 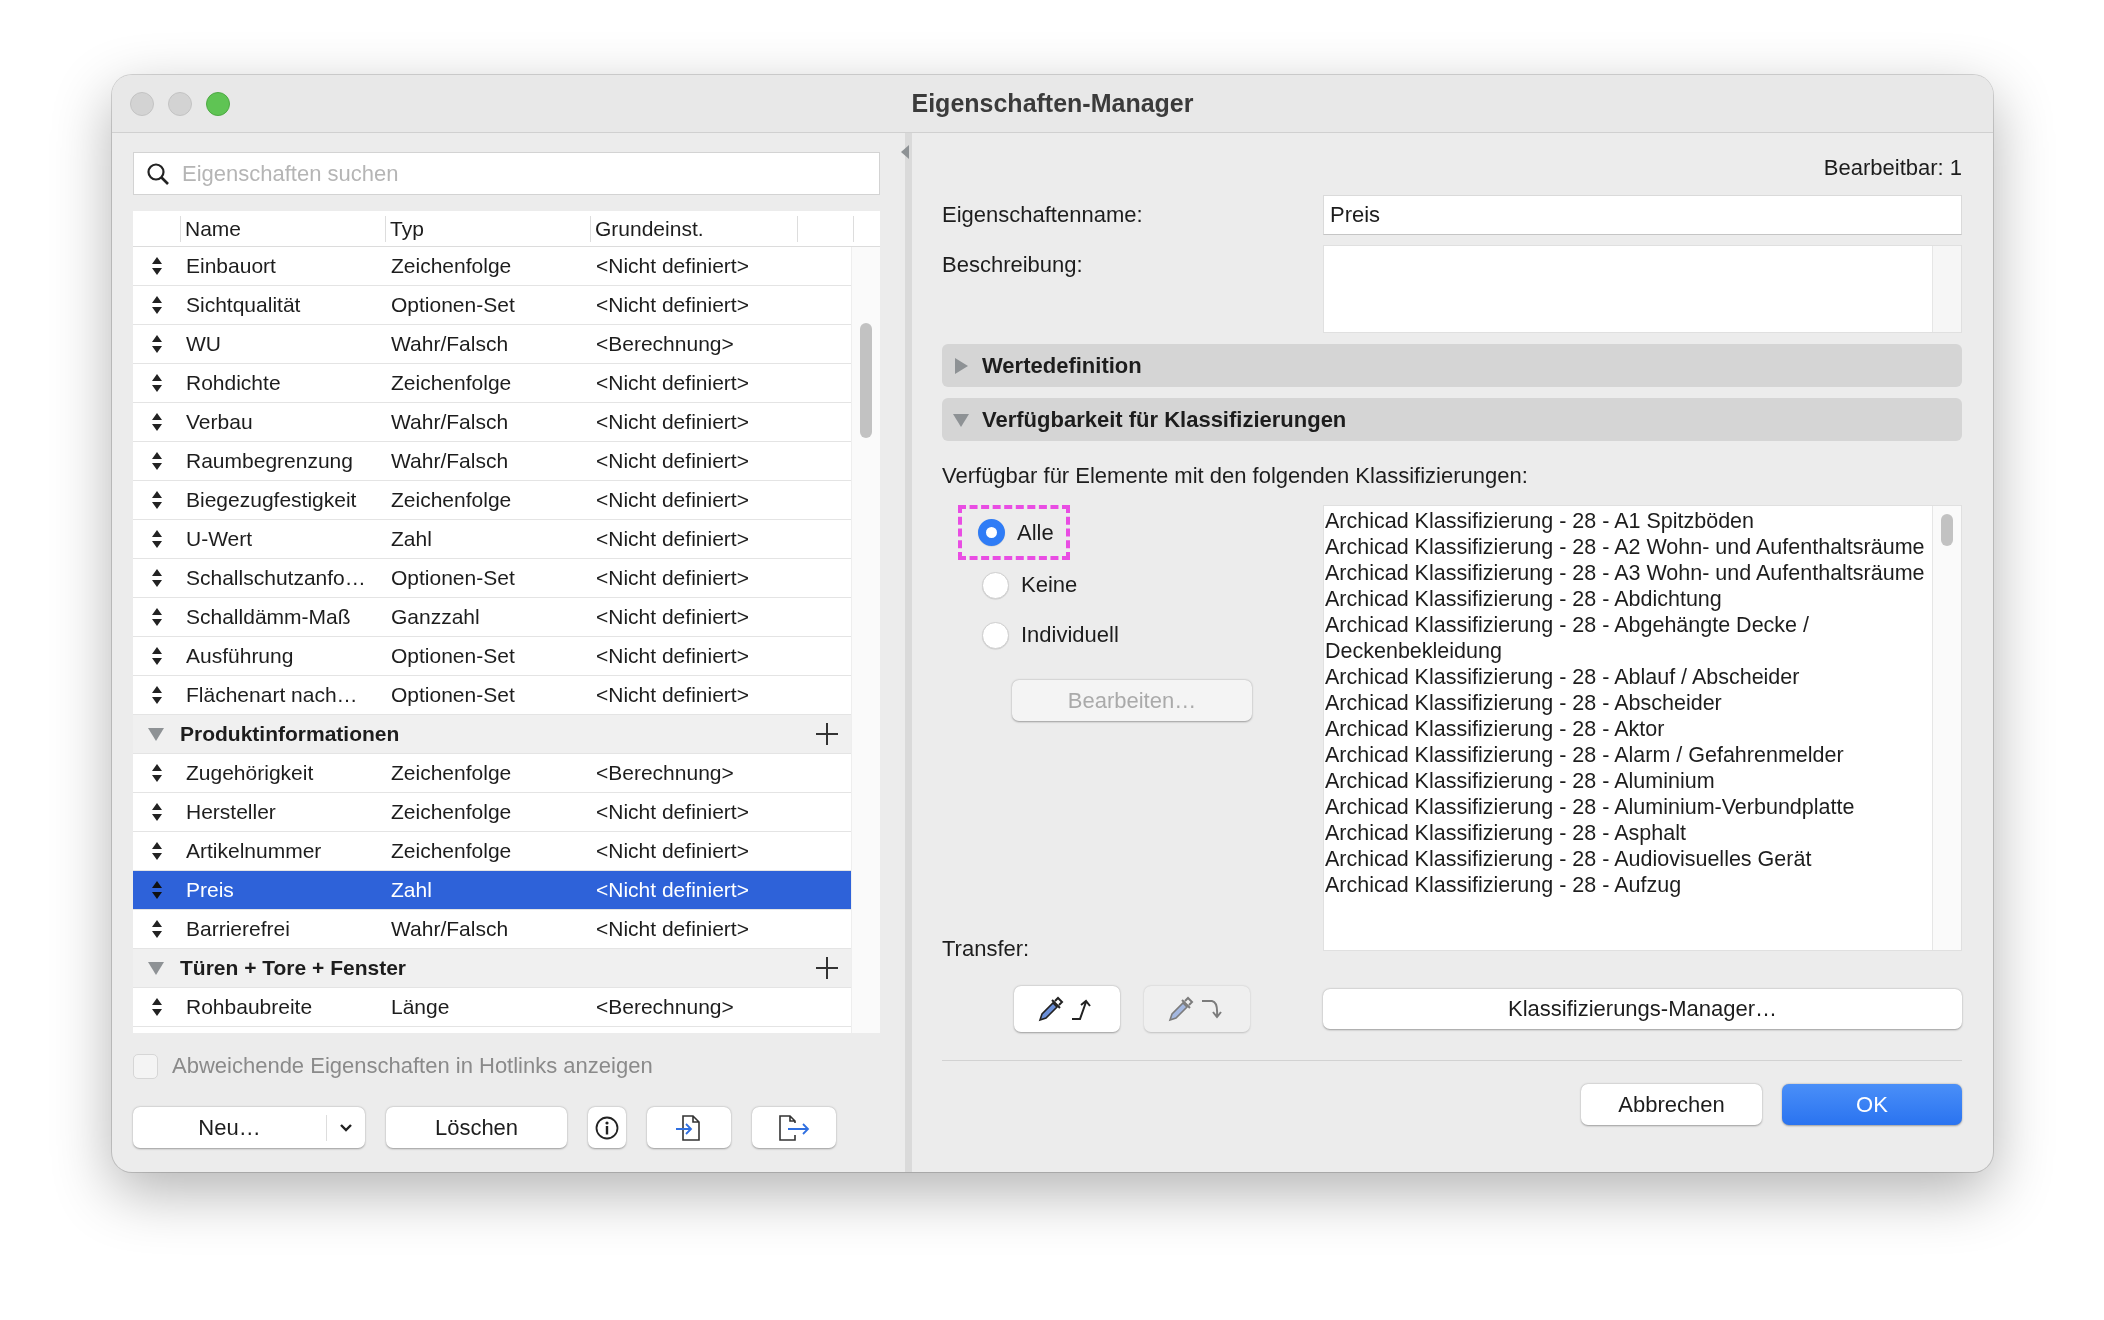 What do you see at coordinates (1628, 729) in the screenshot?
I see `classification-item: Archicad Klassifizierung - 28 - Aktor` at bounding box center [1628, 729].